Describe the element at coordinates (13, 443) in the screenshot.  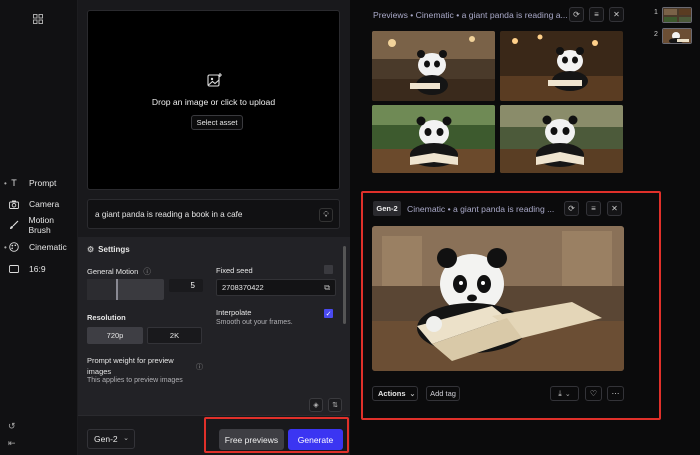
I see `collapse-icon: ⇤` at that location.